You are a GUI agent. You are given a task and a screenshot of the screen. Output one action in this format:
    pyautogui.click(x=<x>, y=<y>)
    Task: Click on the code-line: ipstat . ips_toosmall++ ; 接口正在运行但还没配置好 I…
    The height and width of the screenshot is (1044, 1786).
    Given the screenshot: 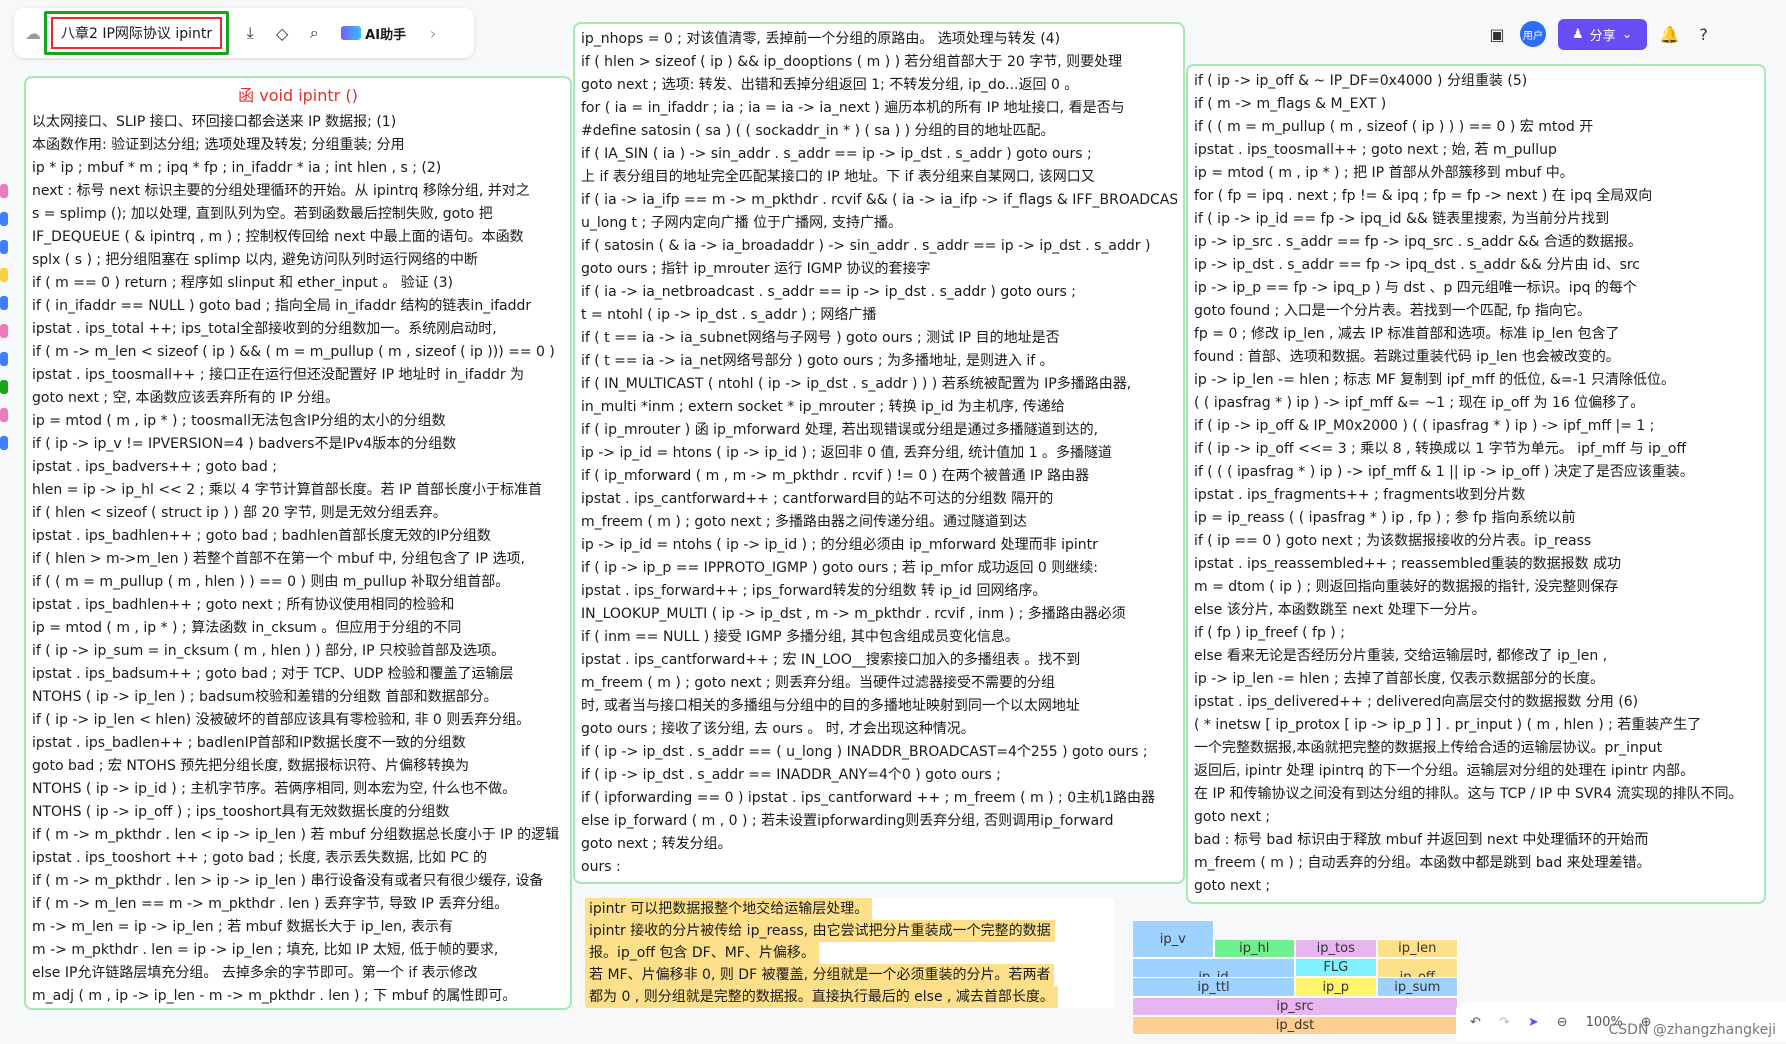 What is the action you would take?
    pyautogui.click(x=278, y=375)
    